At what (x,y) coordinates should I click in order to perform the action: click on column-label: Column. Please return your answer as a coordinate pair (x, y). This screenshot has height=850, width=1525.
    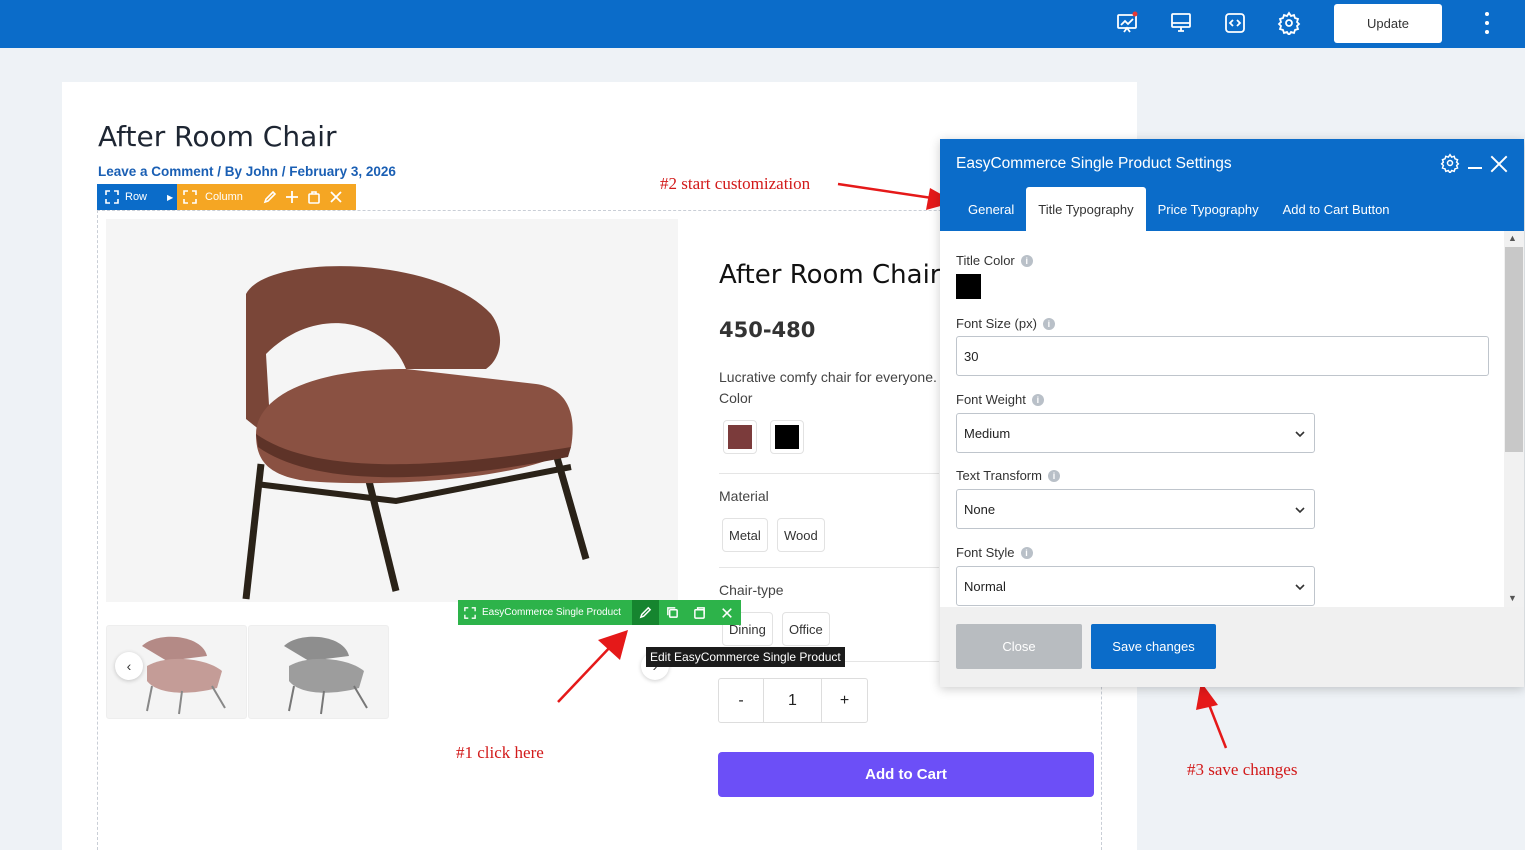
    Looking at the image, I should click on (224, 197).